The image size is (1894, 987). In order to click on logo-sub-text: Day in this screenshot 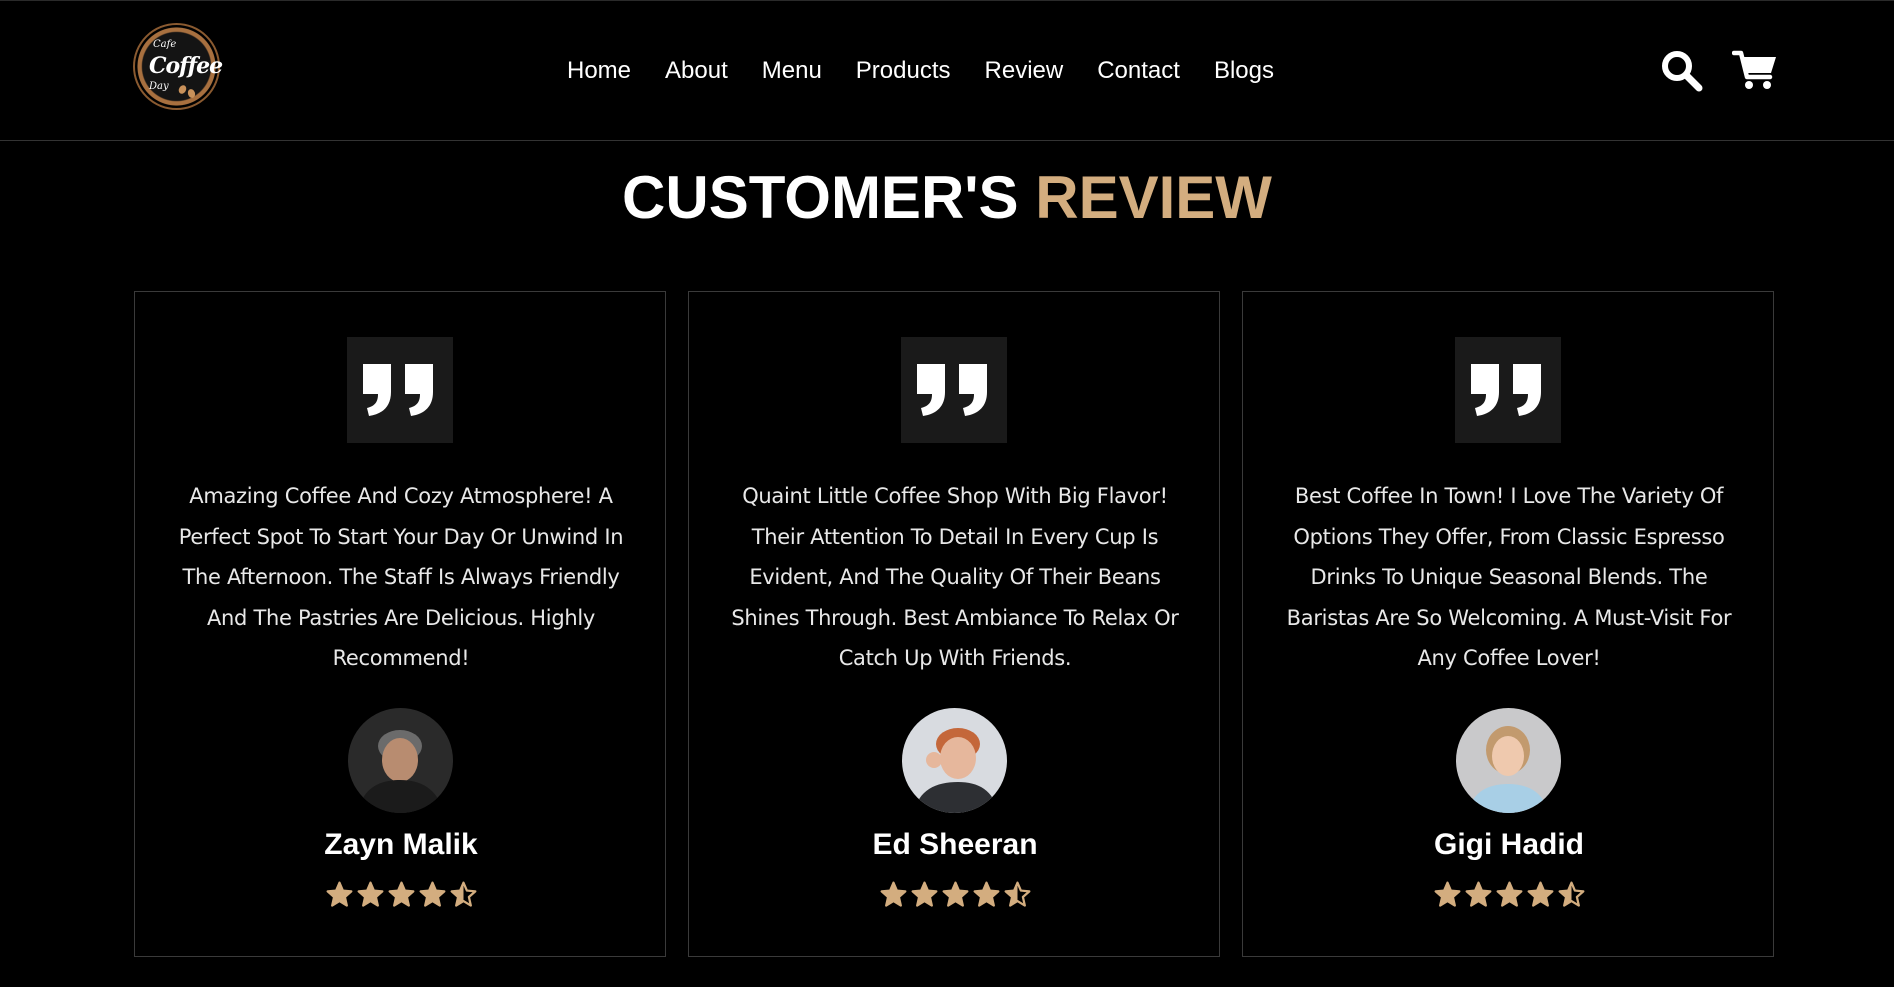, I will do `click(159, 86)`.